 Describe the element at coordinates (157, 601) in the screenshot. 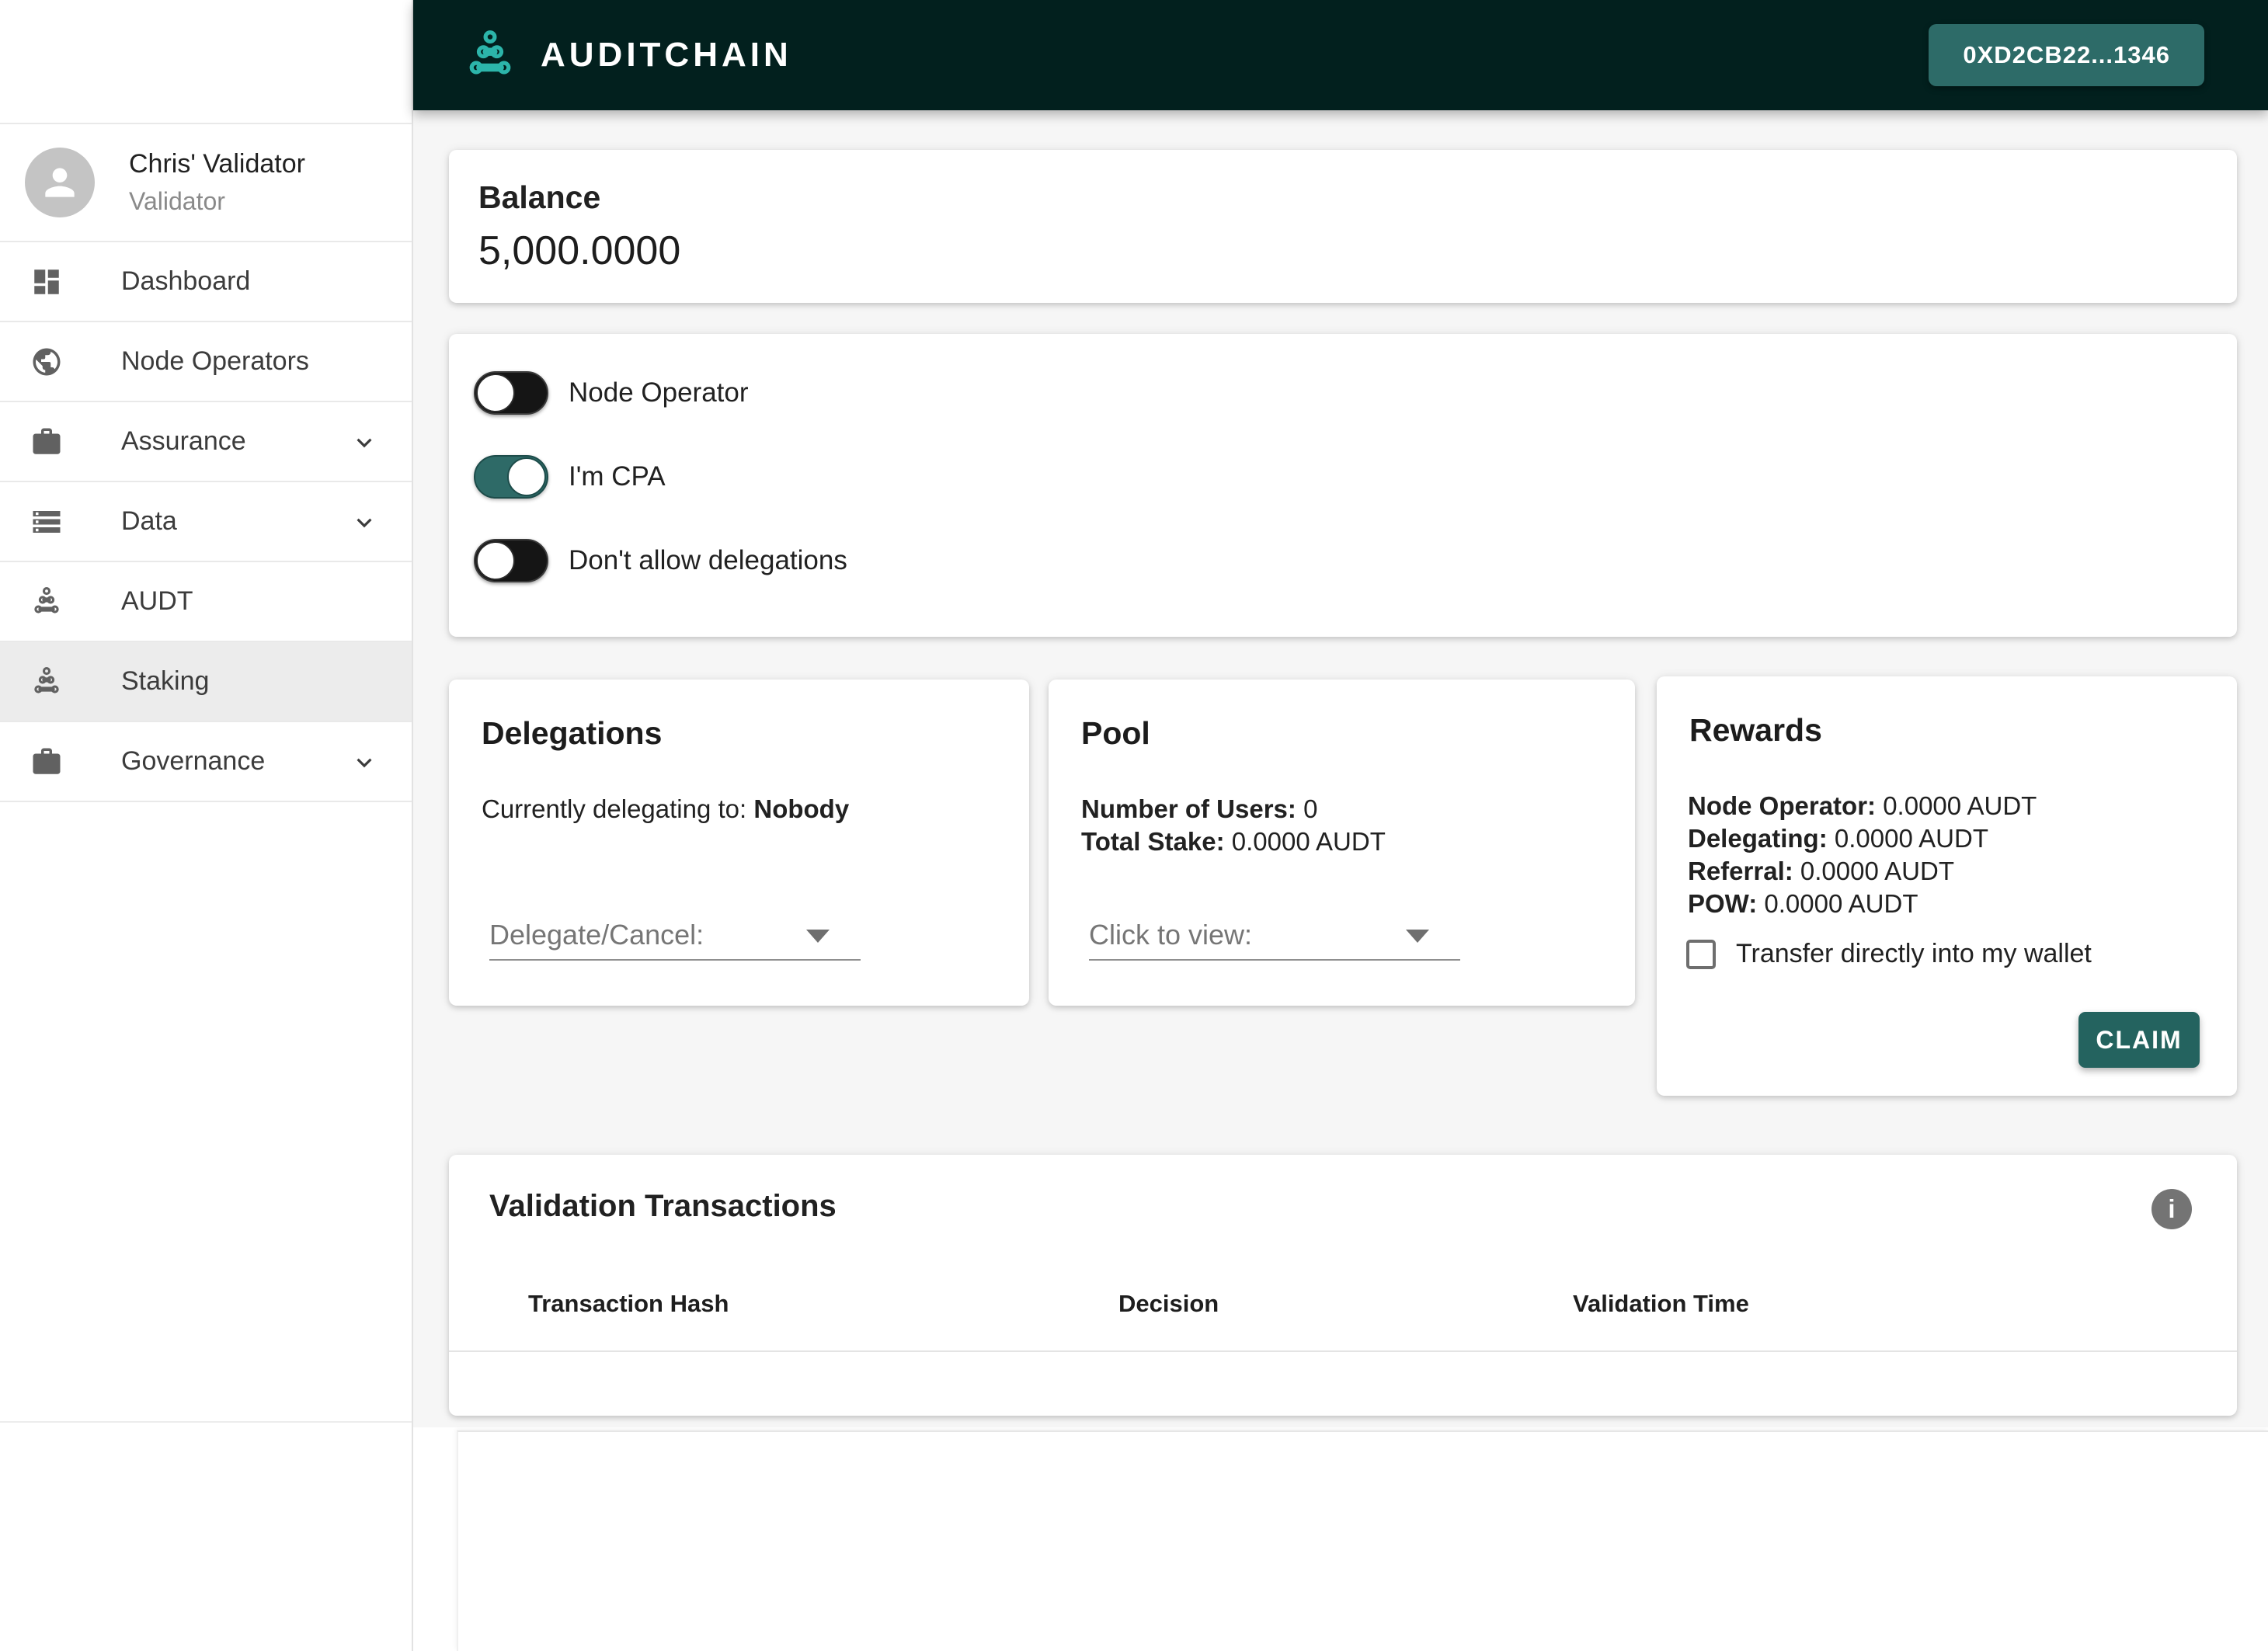

I see `sidebar-item-label: AUDT` at that location.